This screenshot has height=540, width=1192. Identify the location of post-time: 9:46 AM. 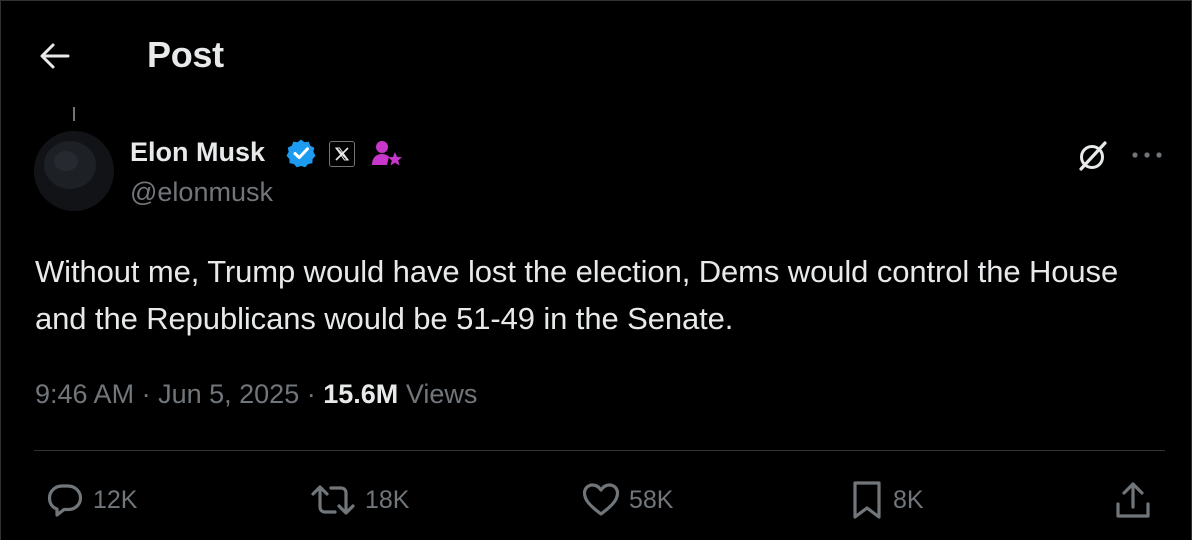
(84, 394).